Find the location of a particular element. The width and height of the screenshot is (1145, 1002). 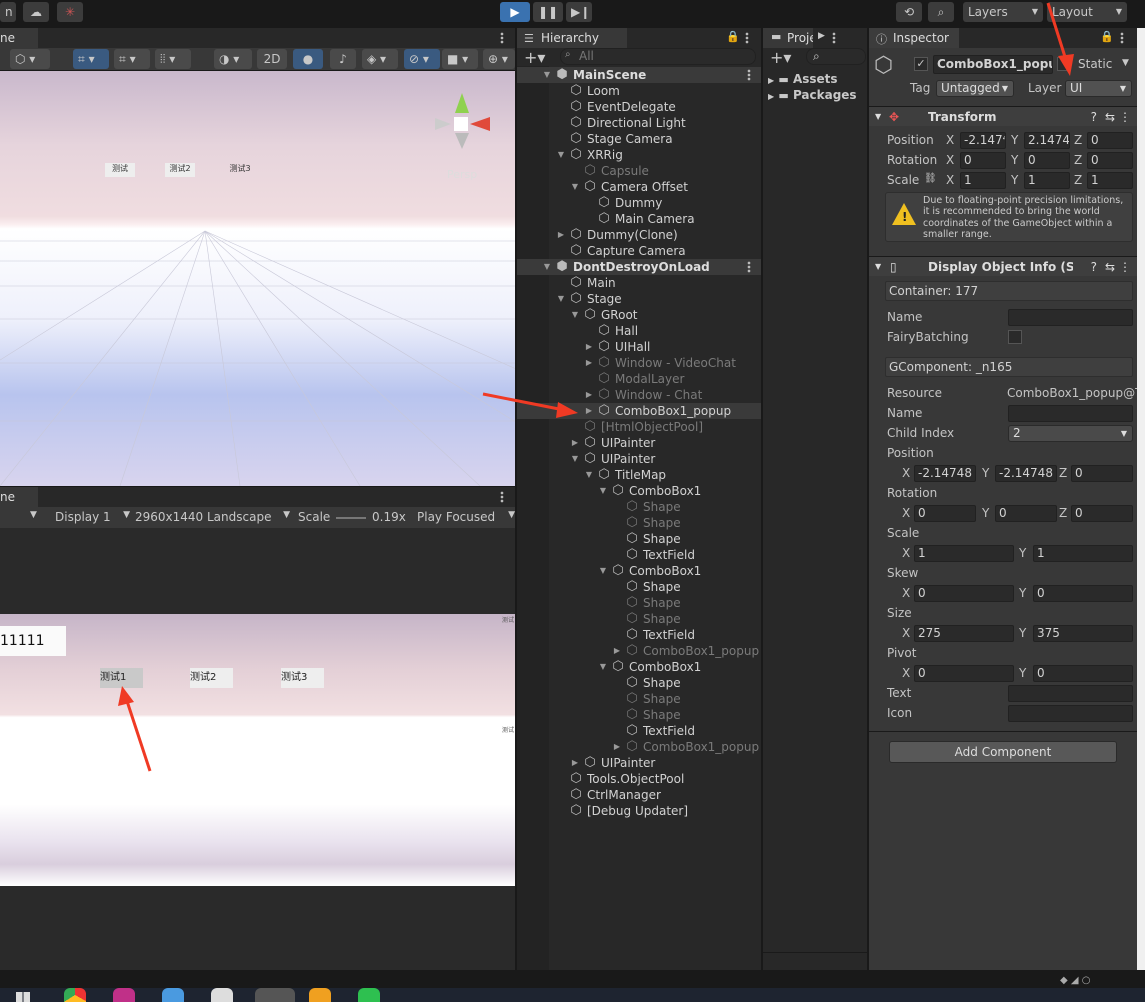

project-nav-arrow: ▶ is located at coordinates (821, 36).